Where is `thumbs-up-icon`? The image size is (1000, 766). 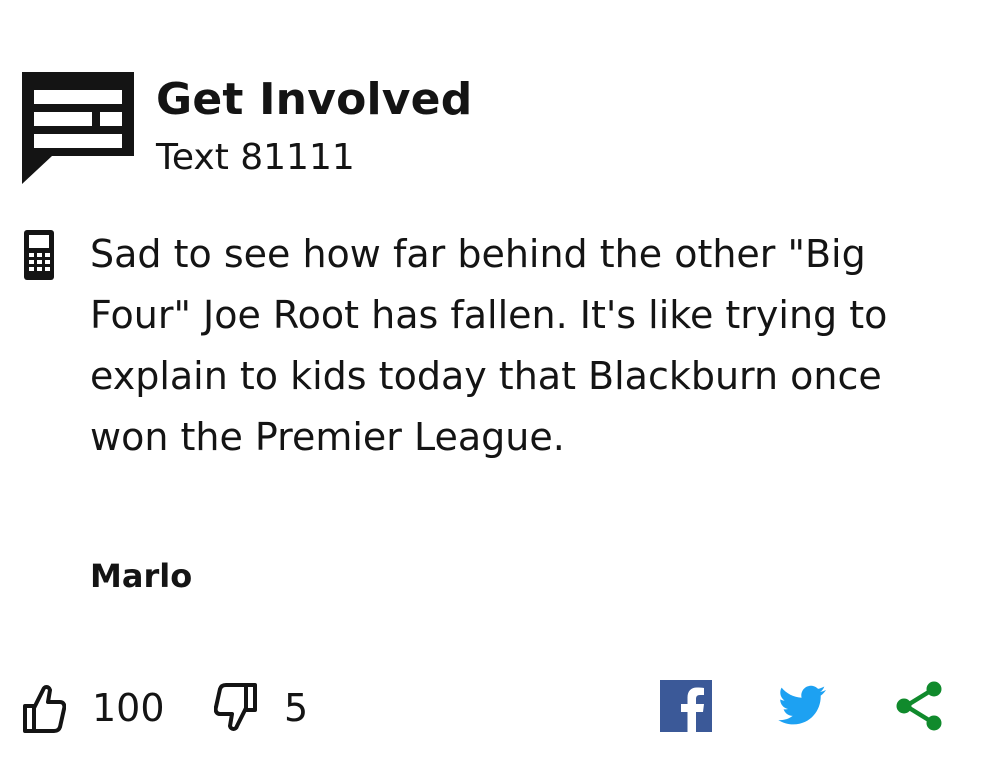
thumbs-up-icon is located at coordinates (44, 709).